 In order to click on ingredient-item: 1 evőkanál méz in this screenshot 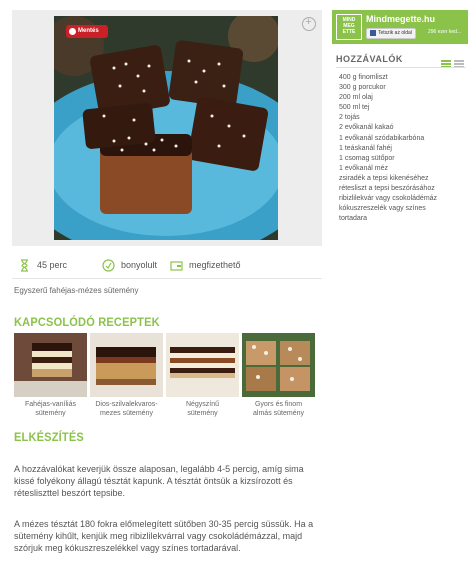, I will do `click(364, 168)`.